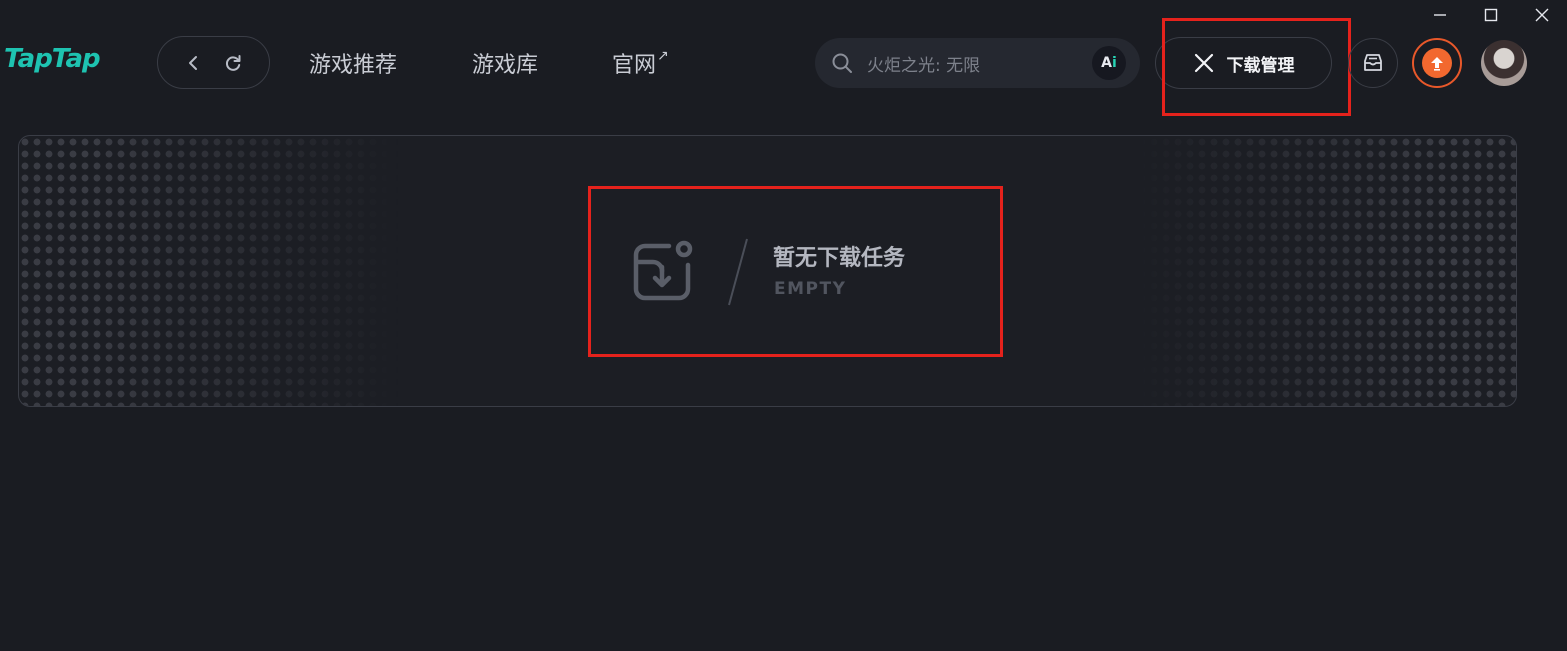  What do you see at coordinates (1256, 67) in the screenshot?
I see `highlight-box-download-button` at bounding box center [1256, 67].